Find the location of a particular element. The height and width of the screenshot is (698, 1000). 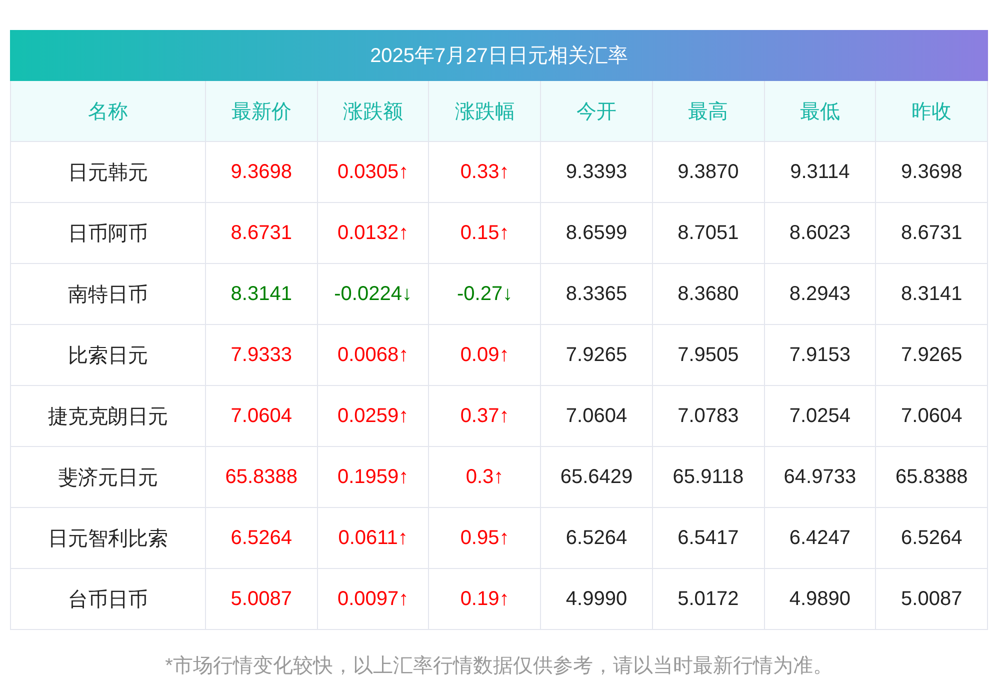

table-cell: 0.33↑ is located at coordinates (485, 172).